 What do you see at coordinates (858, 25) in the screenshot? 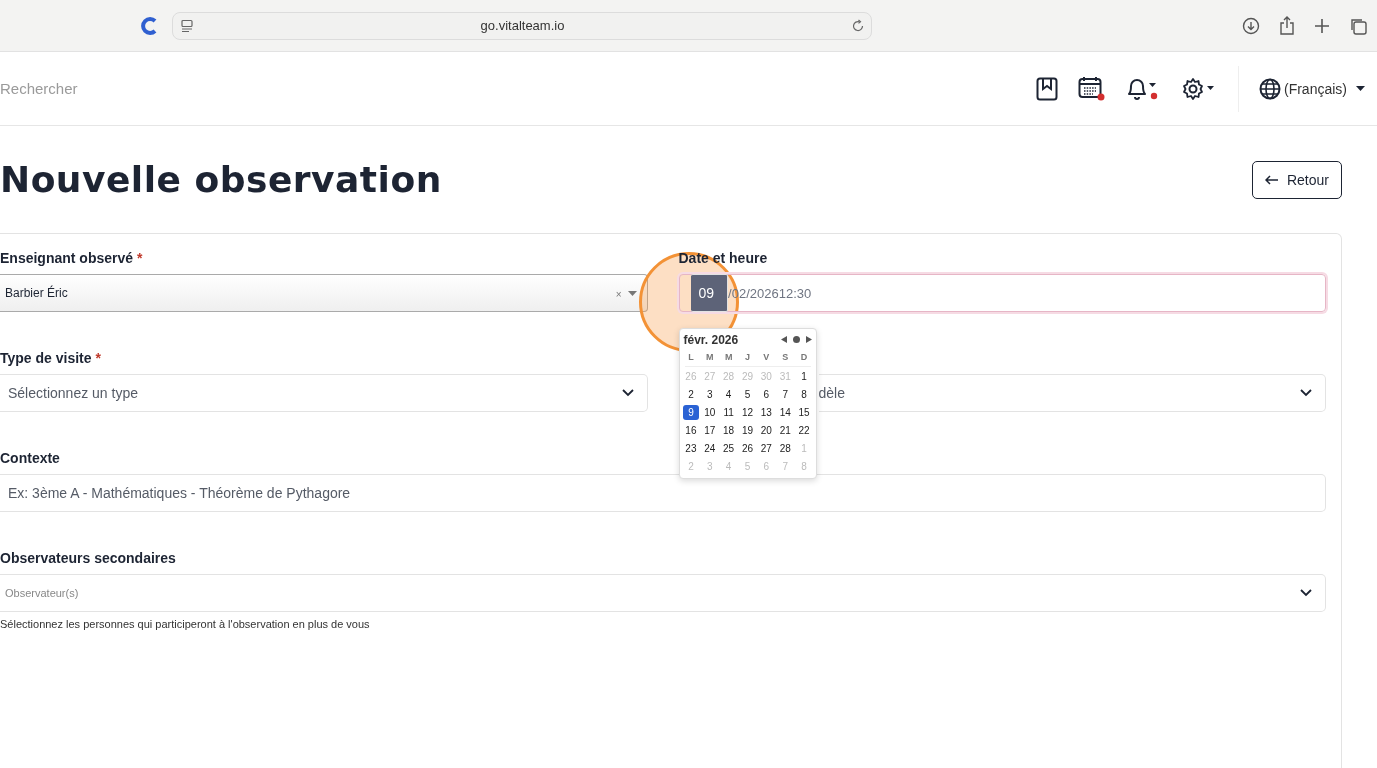
I see `reload-icon` at bounding box center [858, 25].